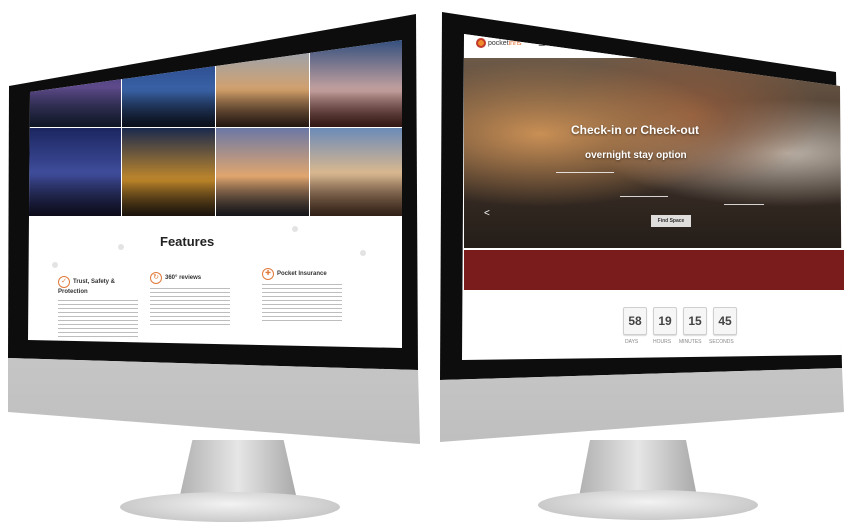  I want to click on city-photo-seattle, so click(168, 83).